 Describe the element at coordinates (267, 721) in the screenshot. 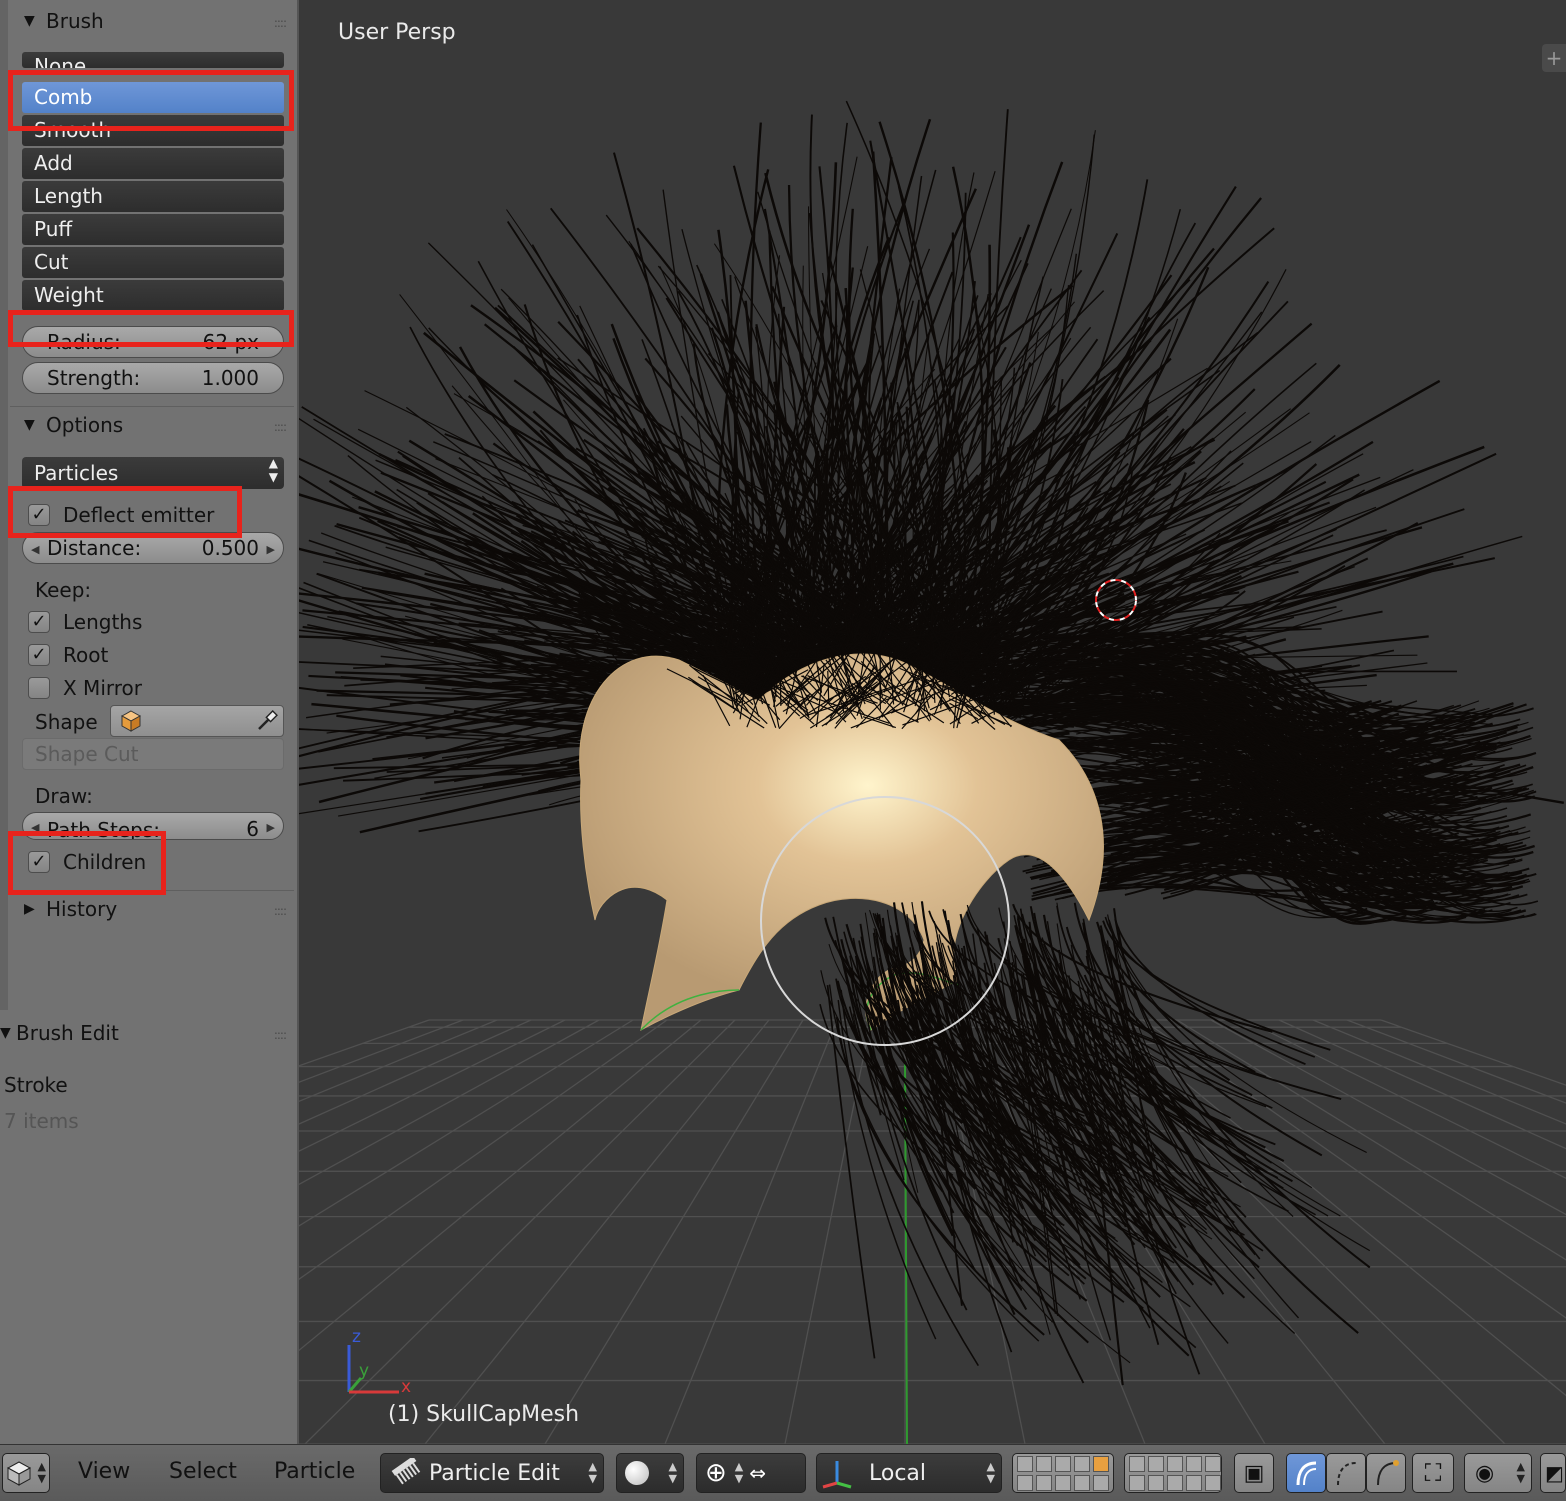

I see `eyedropper-icon` at that location.